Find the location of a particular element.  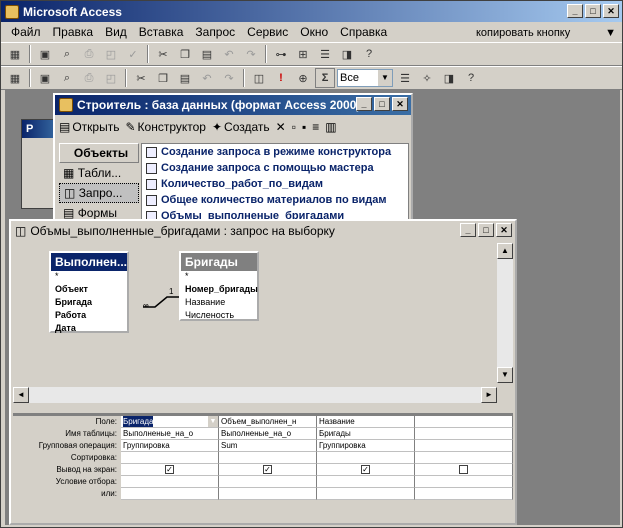

build-icon: ✧ is located at coordinates (427, 78).